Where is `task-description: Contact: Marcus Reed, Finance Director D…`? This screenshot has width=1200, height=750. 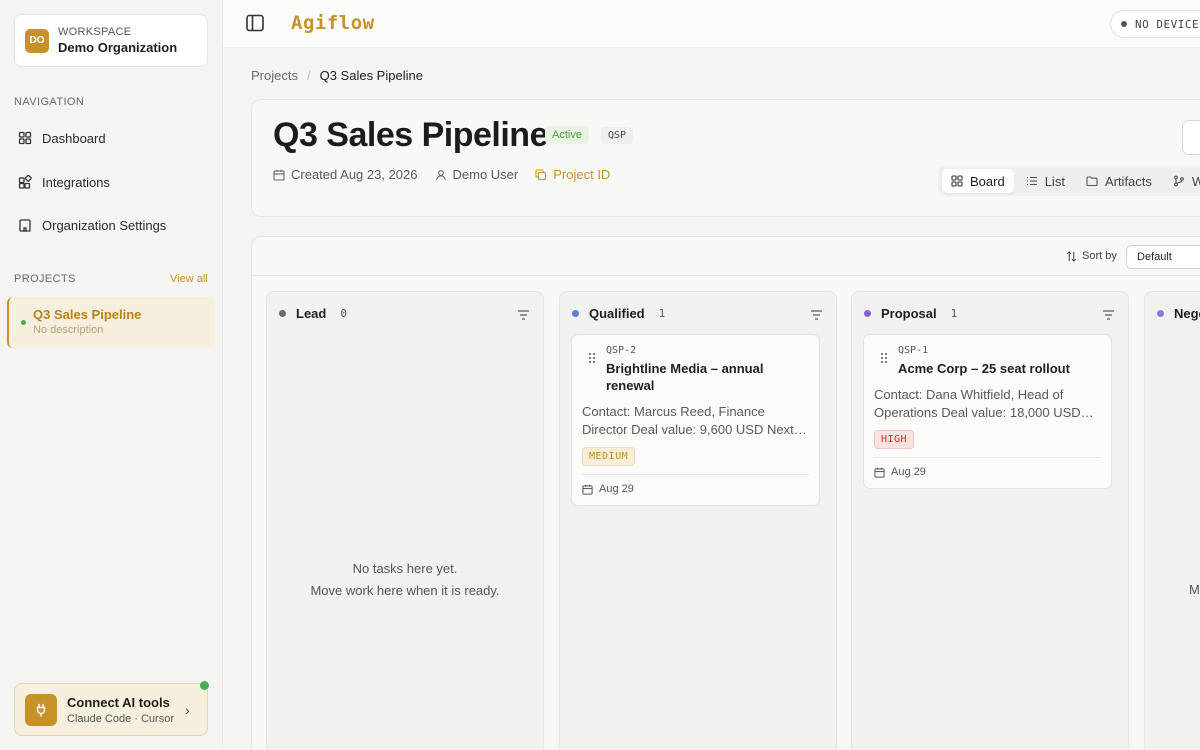 task-description: Contact: Marcus Reed, Finance Director D… is located at coordinates (694, 420).